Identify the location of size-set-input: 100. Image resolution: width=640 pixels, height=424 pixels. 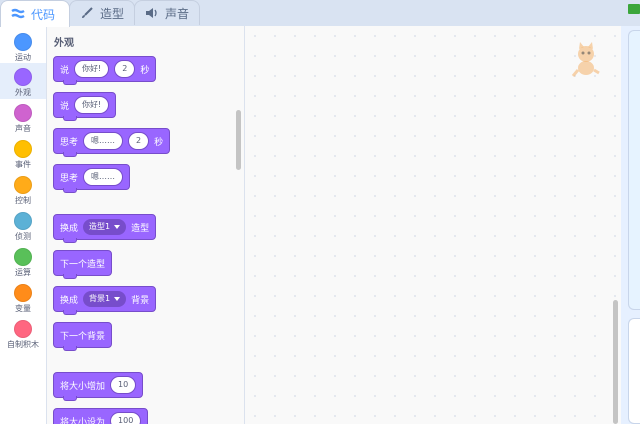
(126, 418).